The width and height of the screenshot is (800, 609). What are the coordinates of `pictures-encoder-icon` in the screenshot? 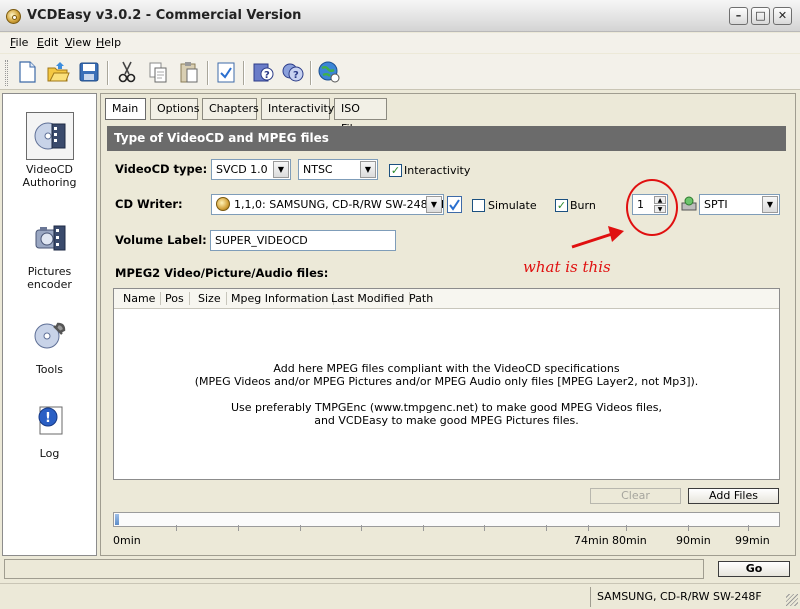 It's located at (50, 238).